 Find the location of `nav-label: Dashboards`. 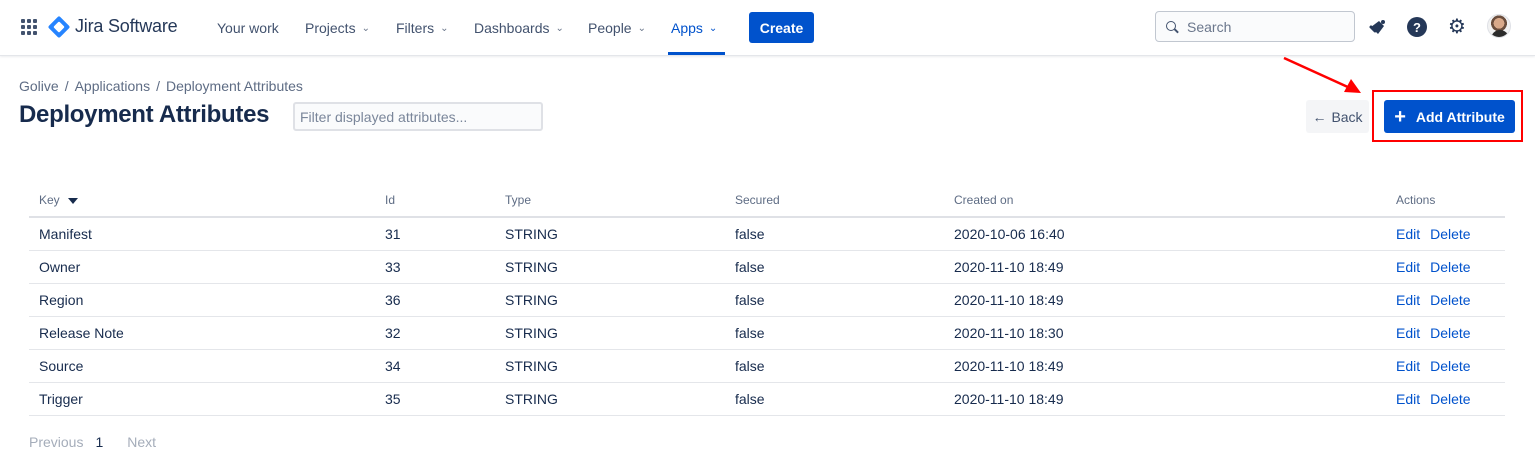

nav-label: Dashboards is located at coordinates (512, 28).